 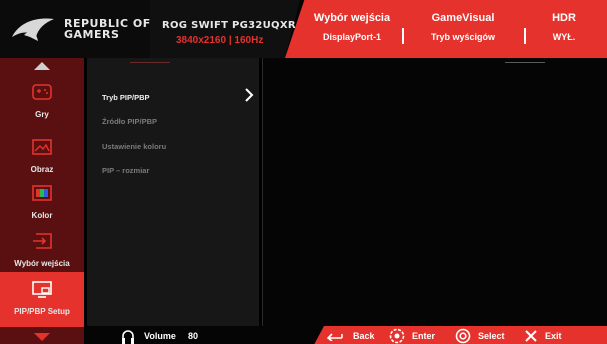 I want to click on info-value: WYŁ., so click(x=564, y=37).